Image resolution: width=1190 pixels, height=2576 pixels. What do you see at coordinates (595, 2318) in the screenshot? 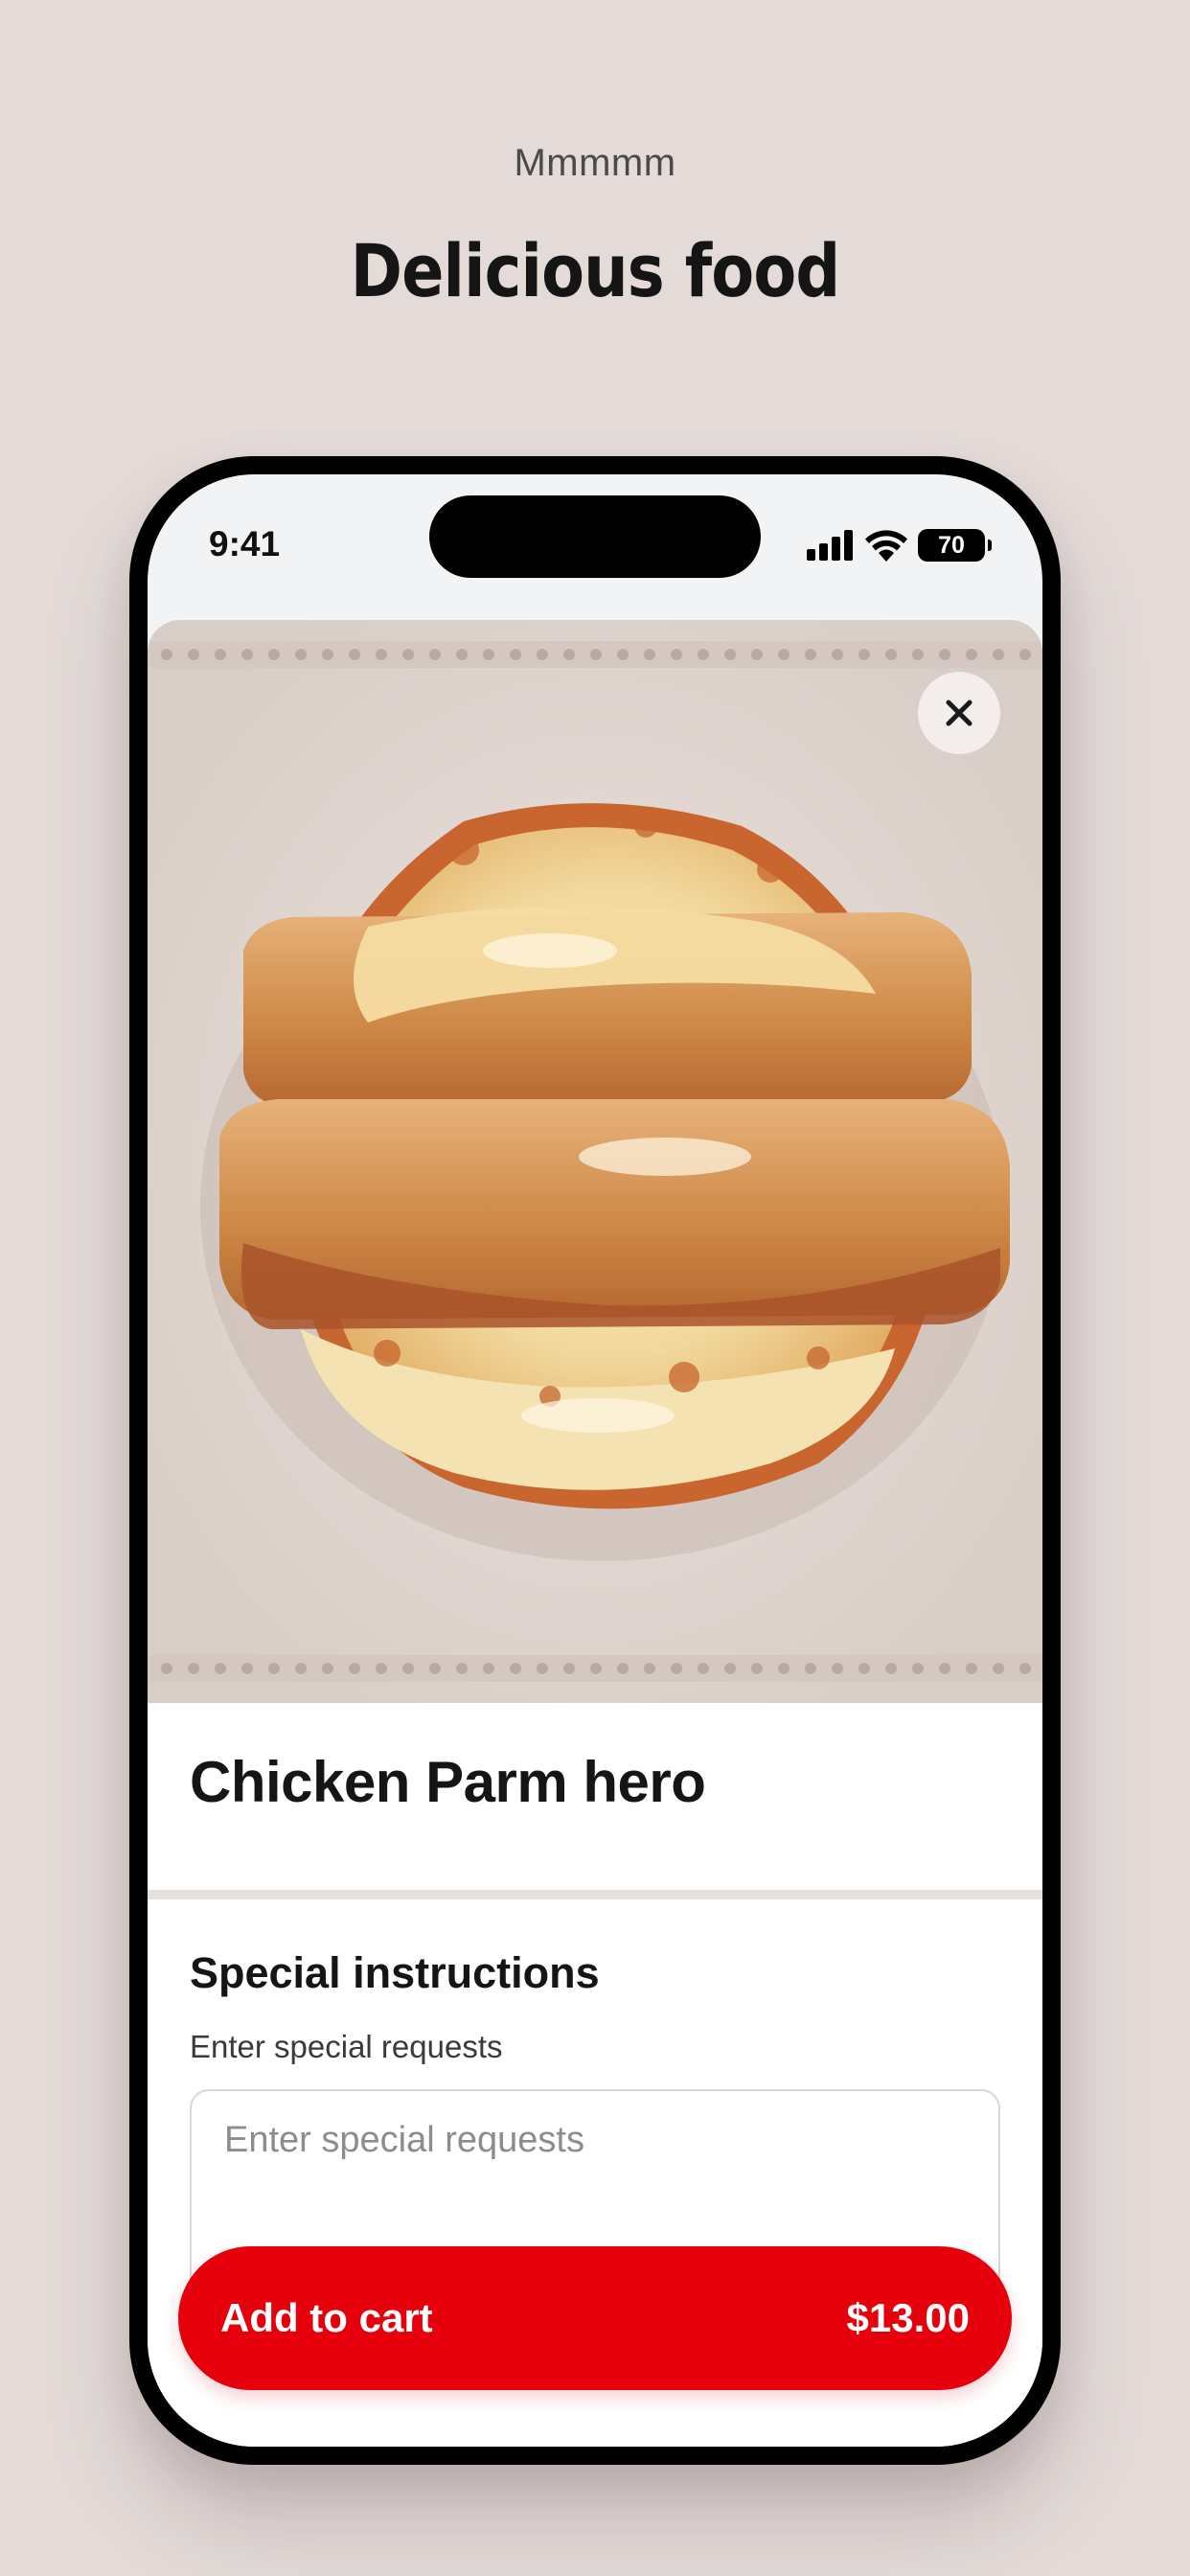
I see `add-to-cart-button: Add to cart $13.00` at bounding box center [595, 2318].